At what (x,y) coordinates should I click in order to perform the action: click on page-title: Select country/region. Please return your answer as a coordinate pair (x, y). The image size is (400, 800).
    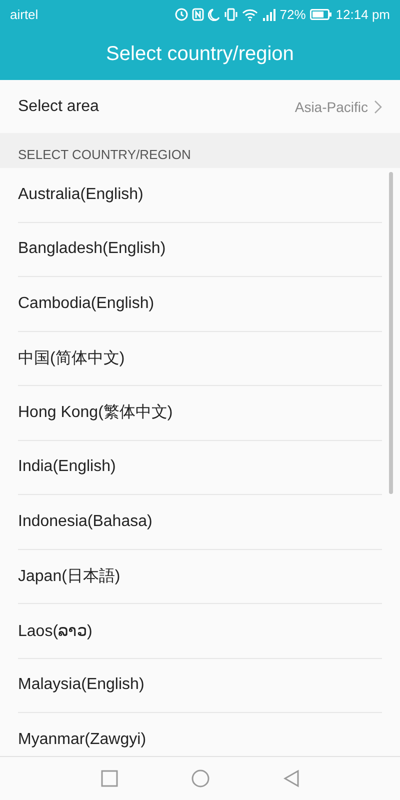
    Looking at the image, I should click on (200, 54).